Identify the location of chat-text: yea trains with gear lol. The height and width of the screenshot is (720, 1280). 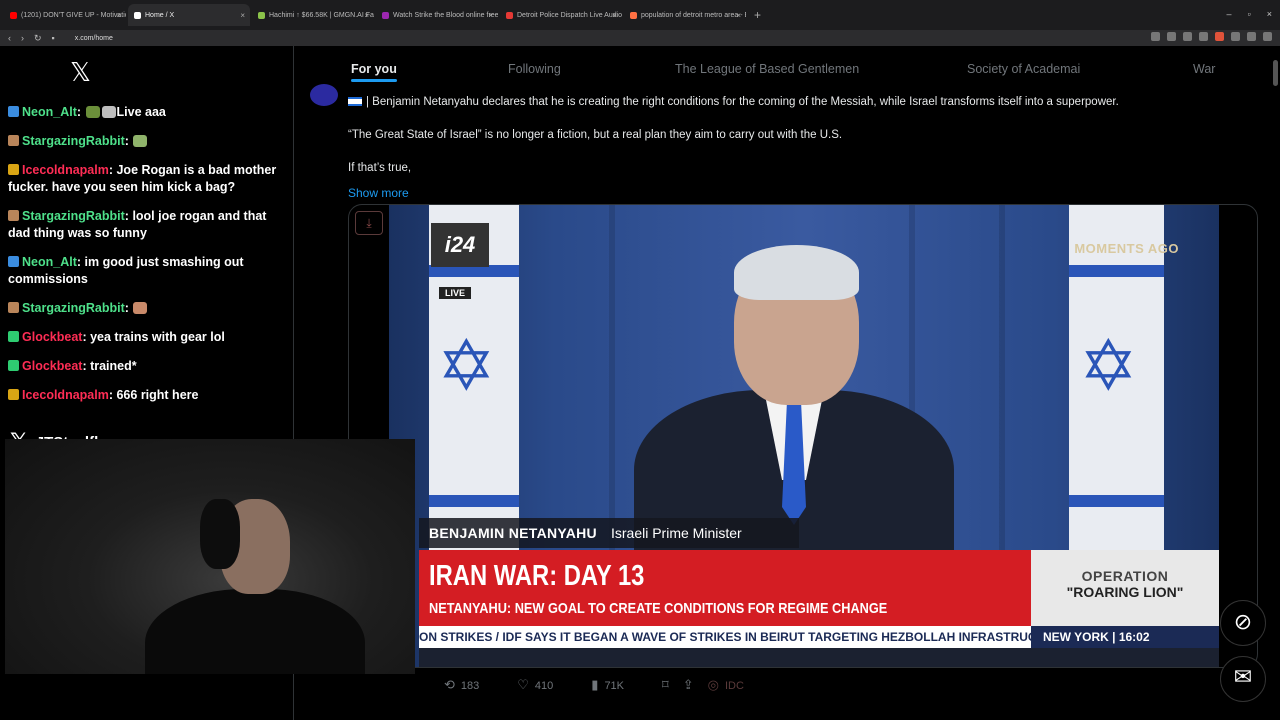
(157, 337).